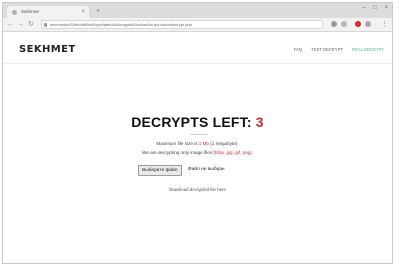 This screenshot has height=269, width=399. I want to click on decrypts-left-count: 3, so click(259, 122).